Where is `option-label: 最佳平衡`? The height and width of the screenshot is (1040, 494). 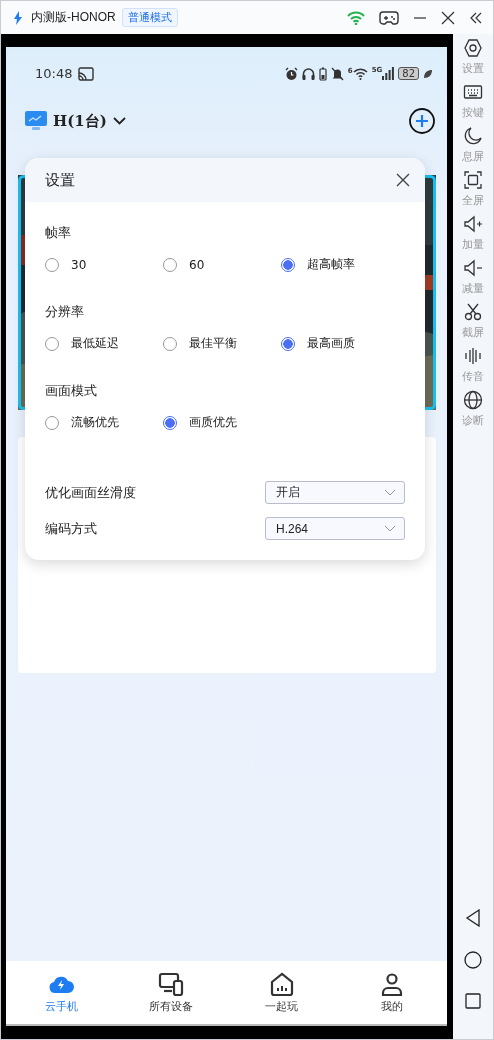 option-label: 最佳平衡 is located at coordinates (213, 343).